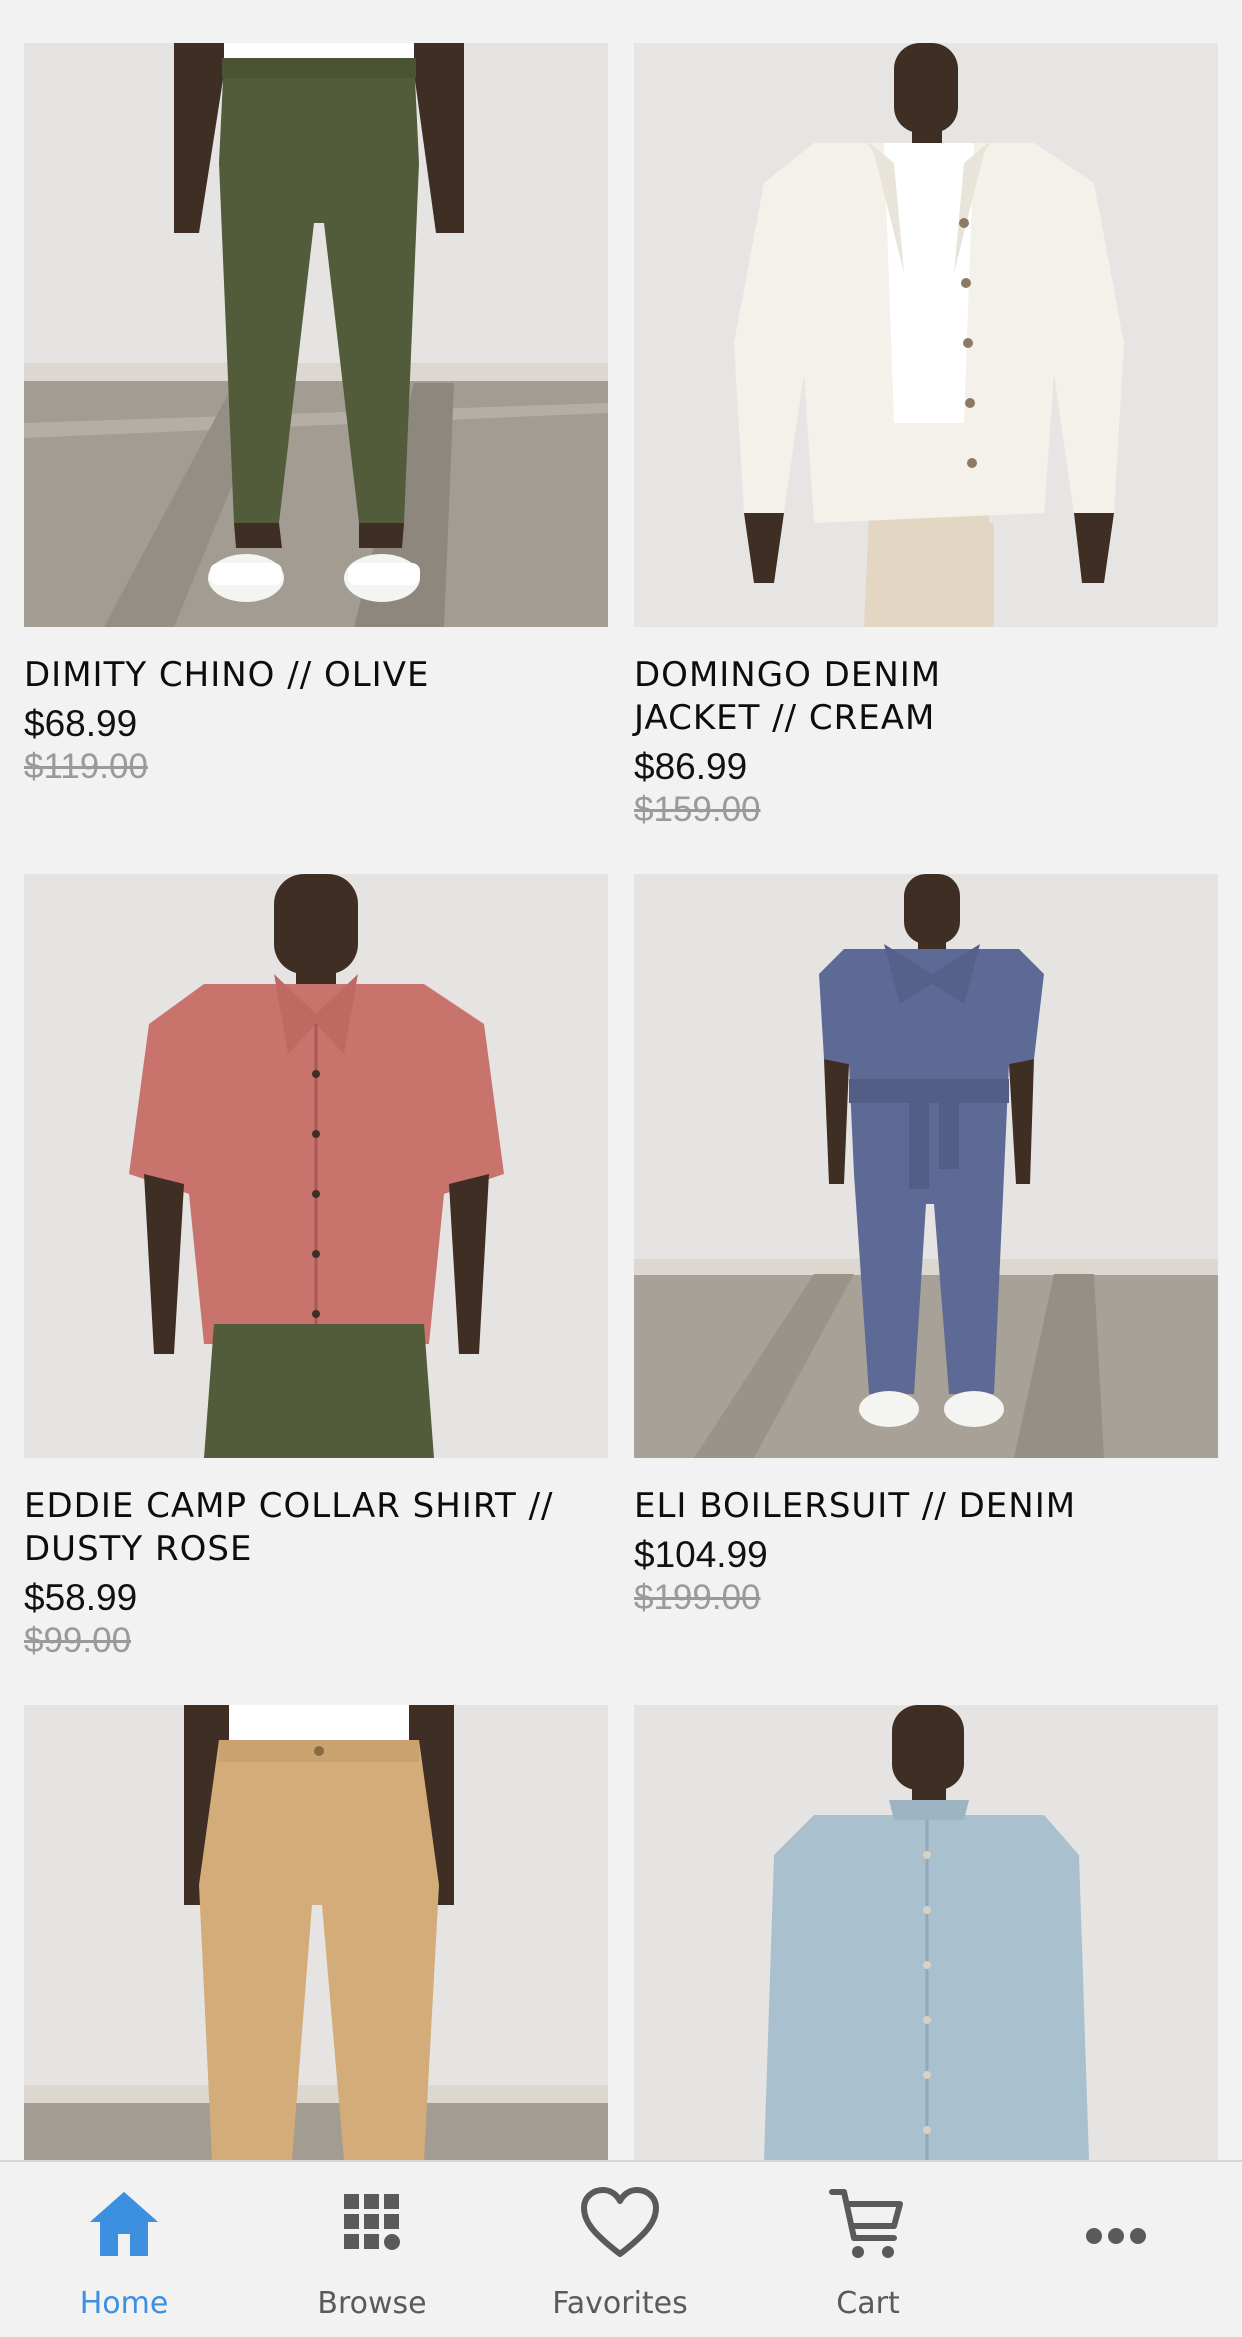 The image size is (1242, 2337). I want to click on product-price: $68.99, so click(81, 723).